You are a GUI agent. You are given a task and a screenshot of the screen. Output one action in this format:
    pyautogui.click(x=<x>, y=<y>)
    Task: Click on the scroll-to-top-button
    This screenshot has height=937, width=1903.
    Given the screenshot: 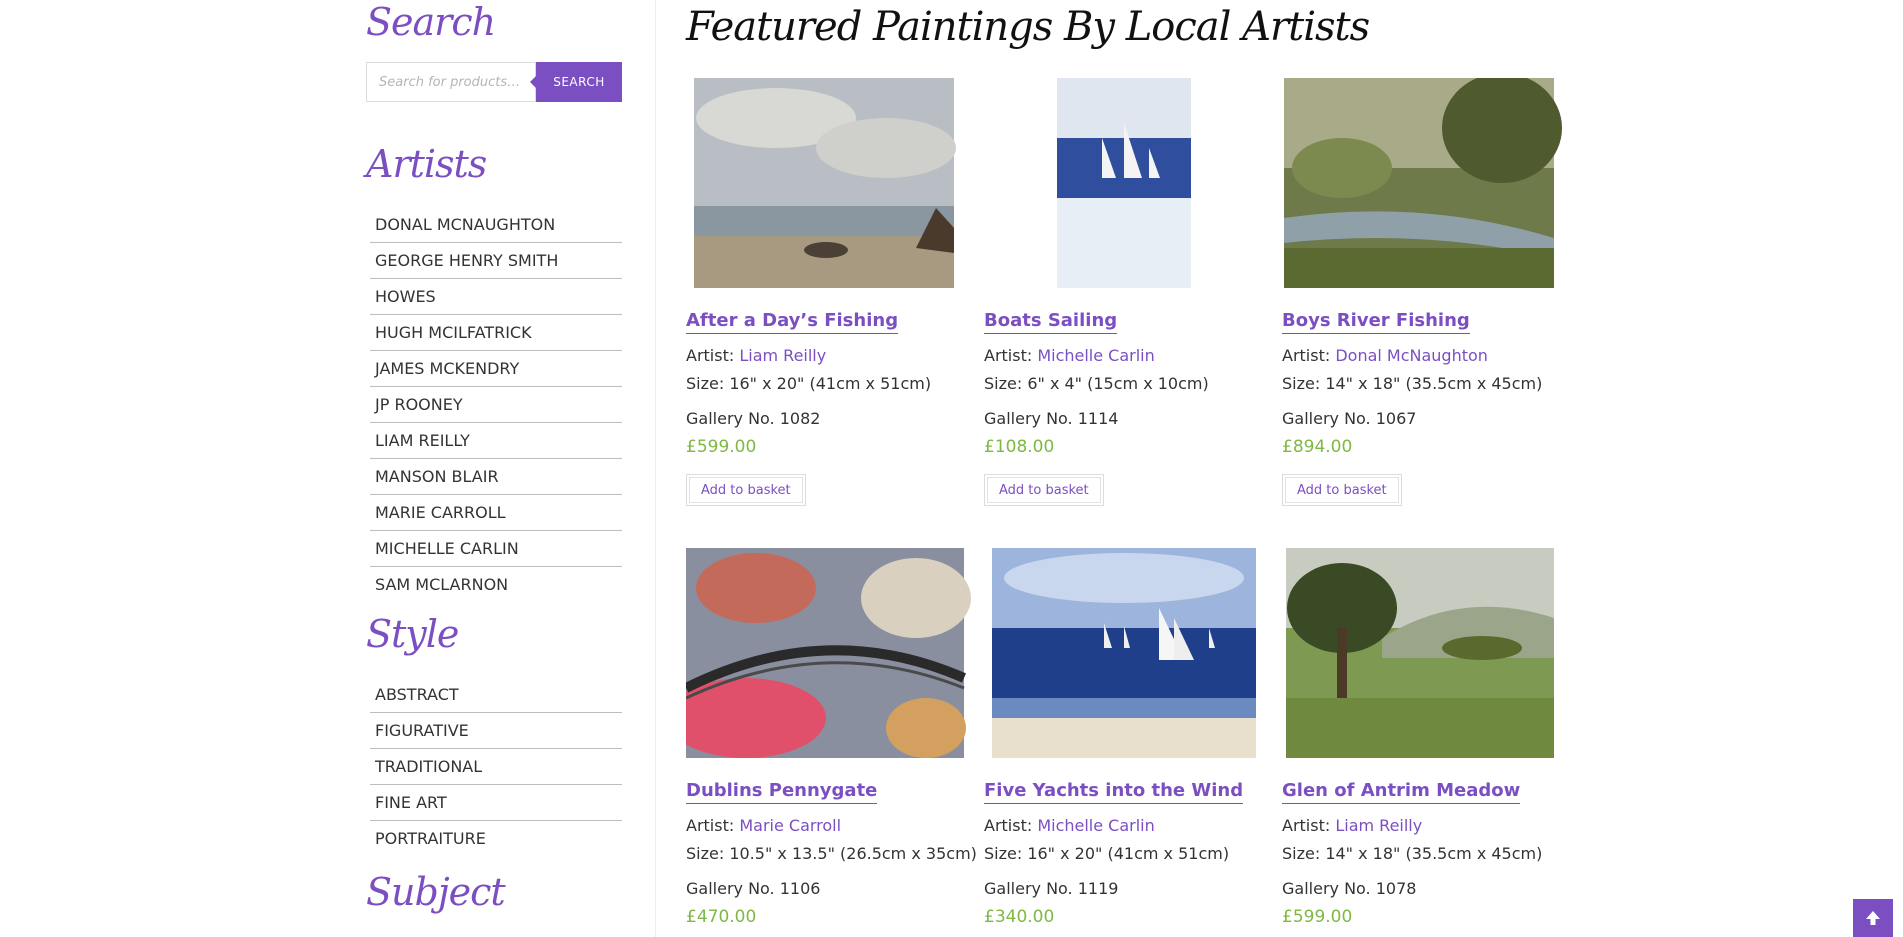 What is the action you would take?
    pyautogui.click(x=1873, y=918)
    